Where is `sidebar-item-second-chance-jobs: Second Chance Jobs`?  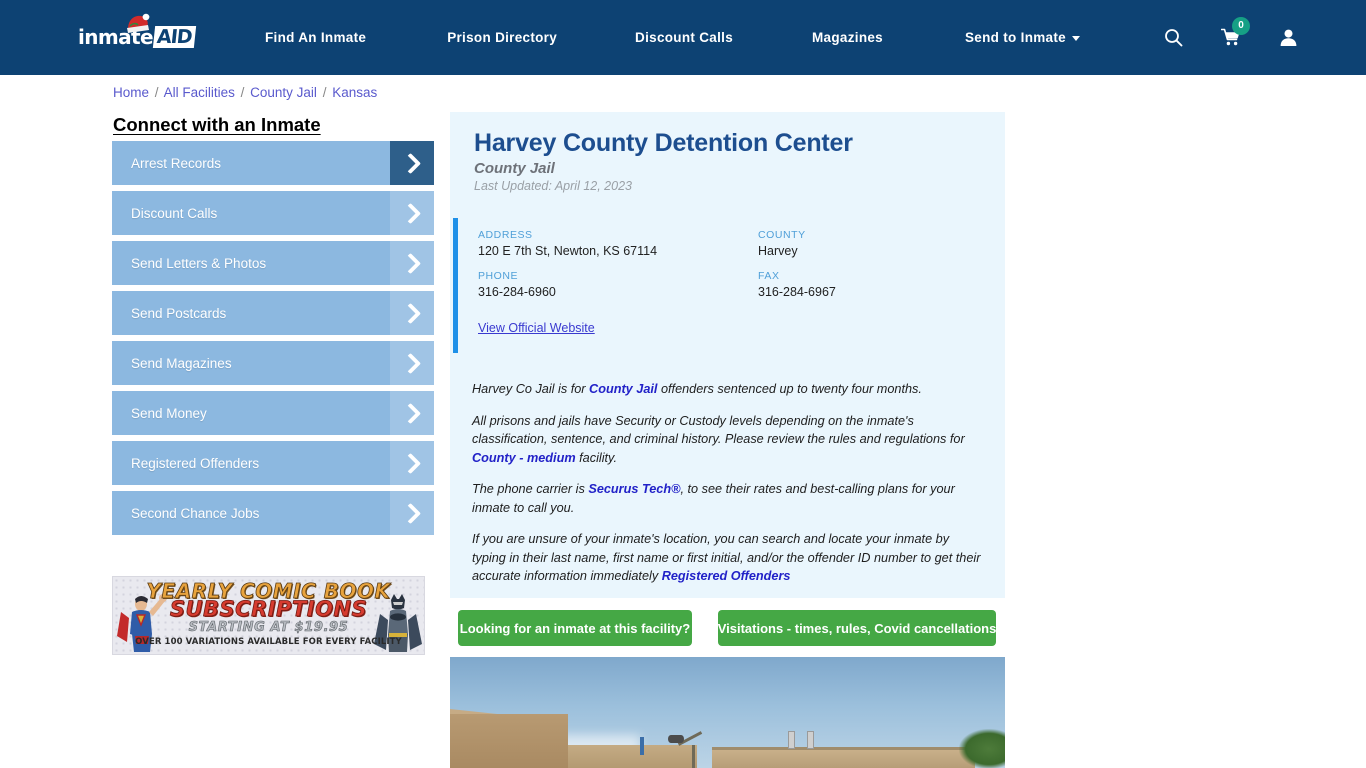 sidebar-item-second-chance-jobs: Second Chance Jobs is located at coordinates (273, 513).